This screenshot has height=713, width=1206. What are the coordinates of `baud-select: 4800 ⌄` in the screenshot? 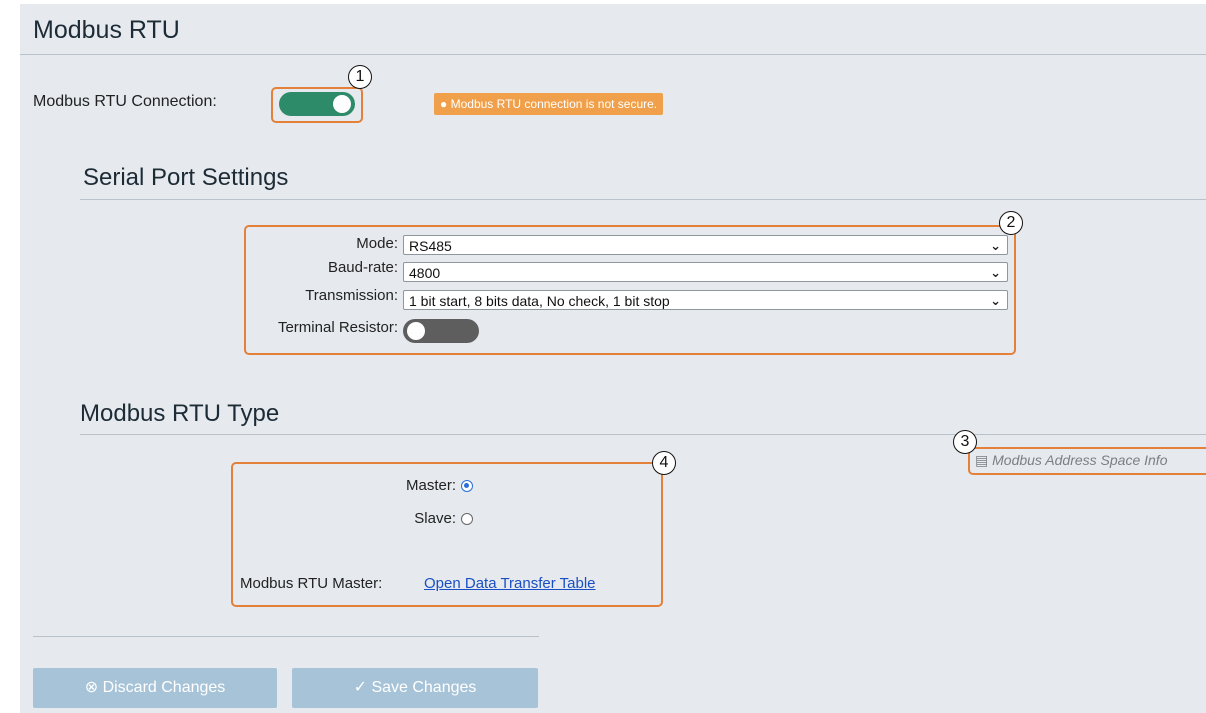 It's located at (705, 272).